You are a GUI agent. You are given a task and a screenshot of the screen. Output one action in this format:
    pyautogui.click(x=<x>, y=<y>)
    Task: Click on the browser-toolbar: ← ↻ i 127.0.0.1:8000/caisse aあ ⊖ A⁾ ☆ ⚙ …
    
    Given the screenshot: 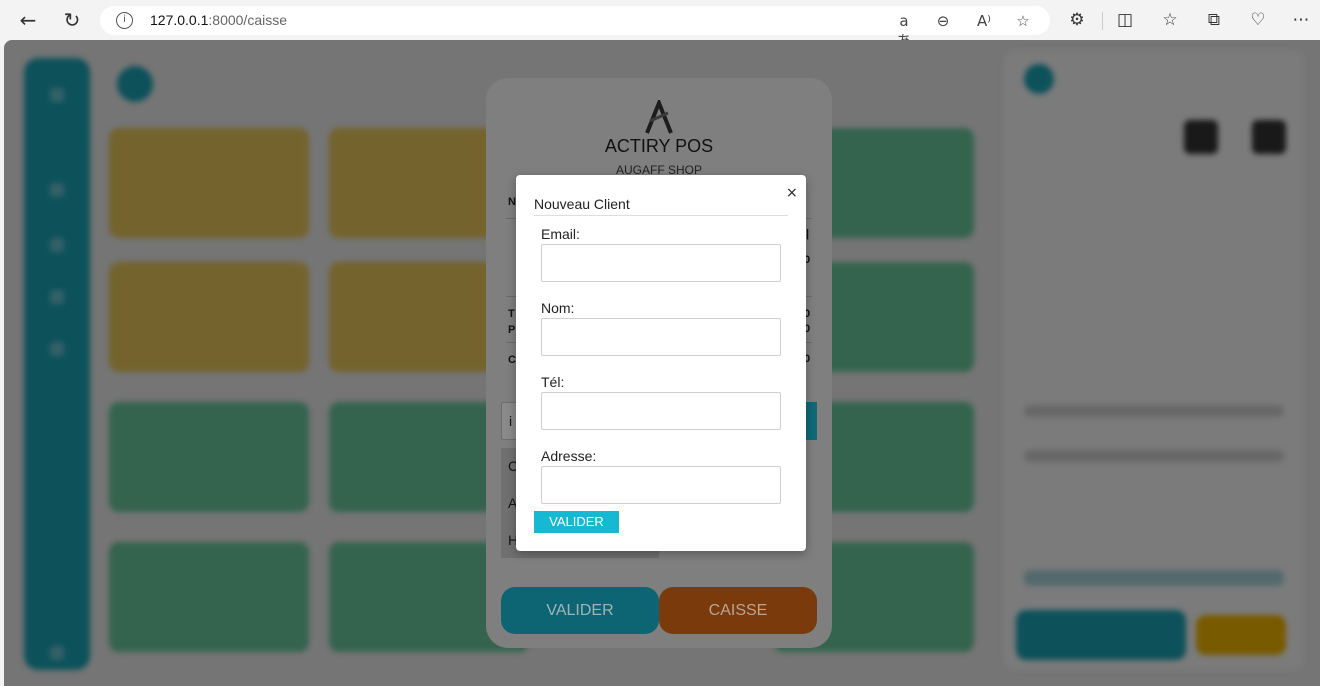 What is the action you would take?
    pyautogui.click(x=660, y=25)
    